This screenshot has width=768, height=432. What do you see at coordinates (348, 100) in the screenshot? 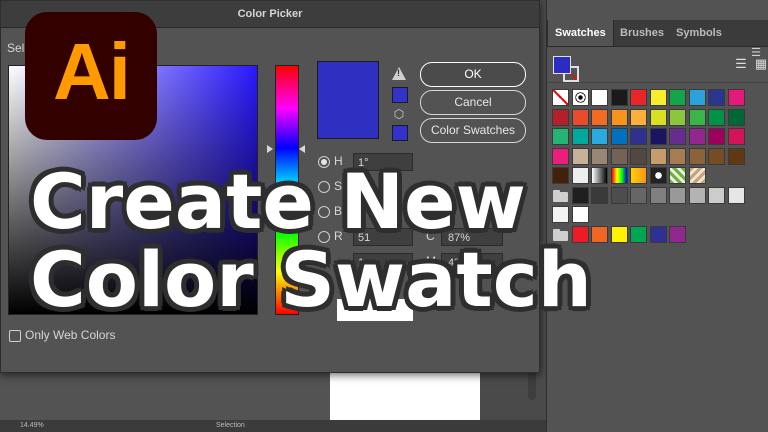
I see `color-preview` at bounding box center [348, 100].